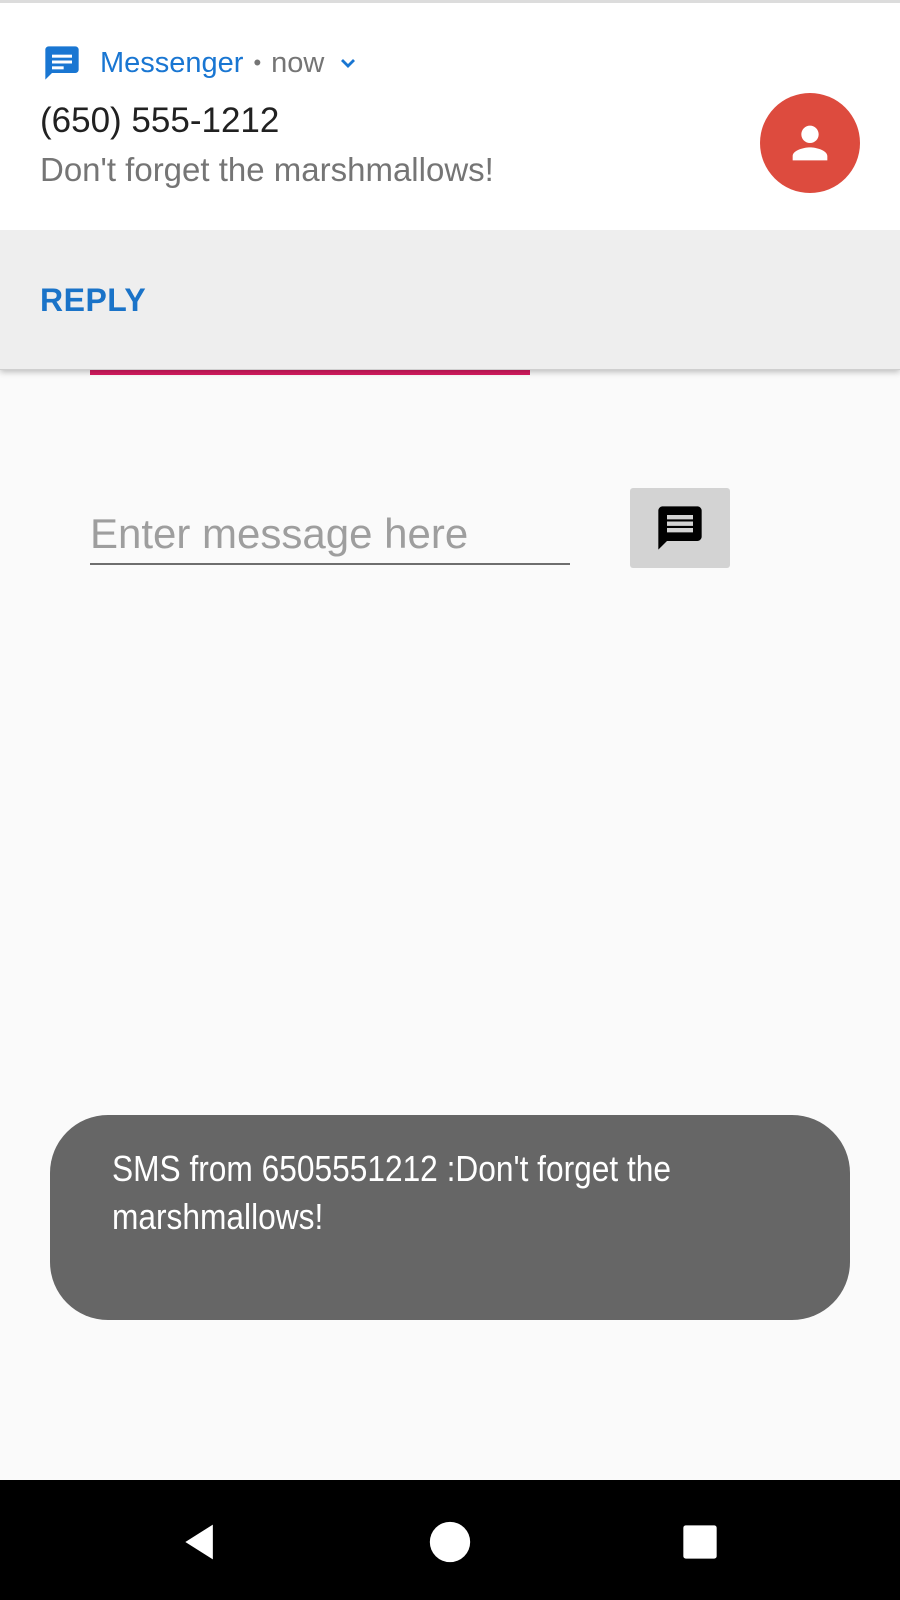  I want to click on app-name: Messenger, so click(172, 62).